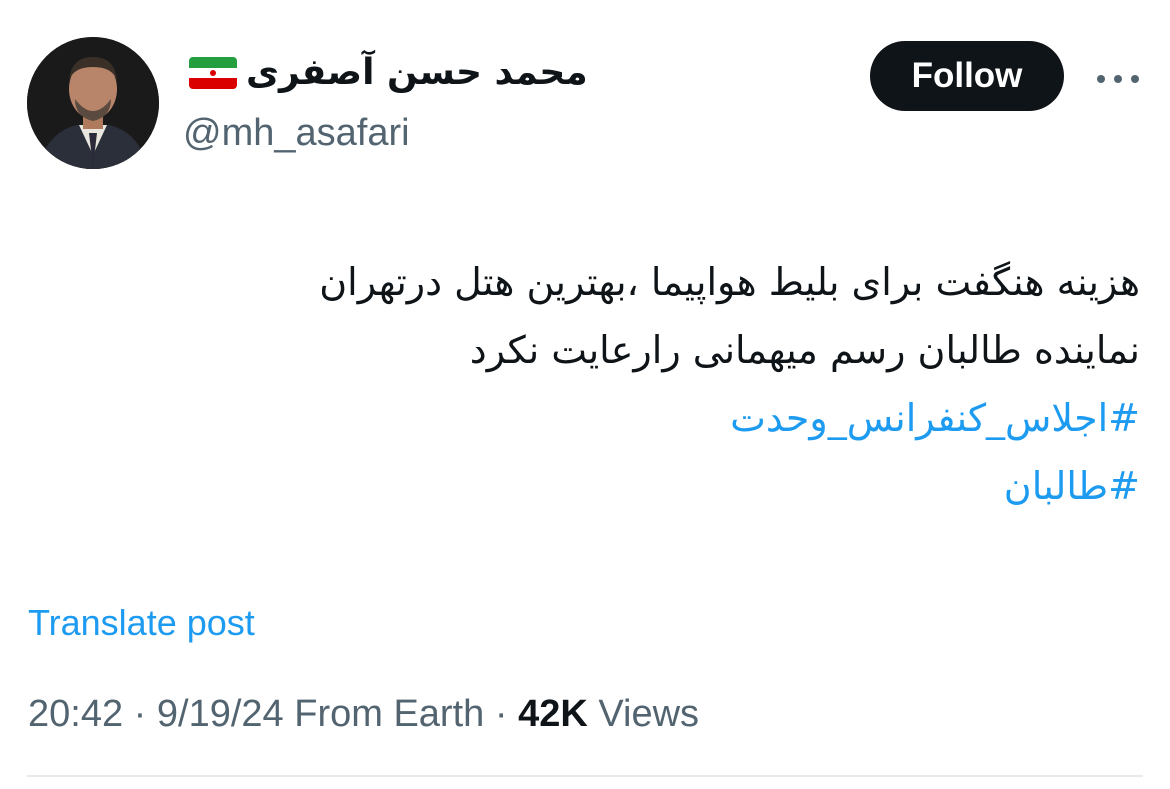 The image size is (1170, 789). I want to click on tweet-time: 20:42, so click(75, 714).